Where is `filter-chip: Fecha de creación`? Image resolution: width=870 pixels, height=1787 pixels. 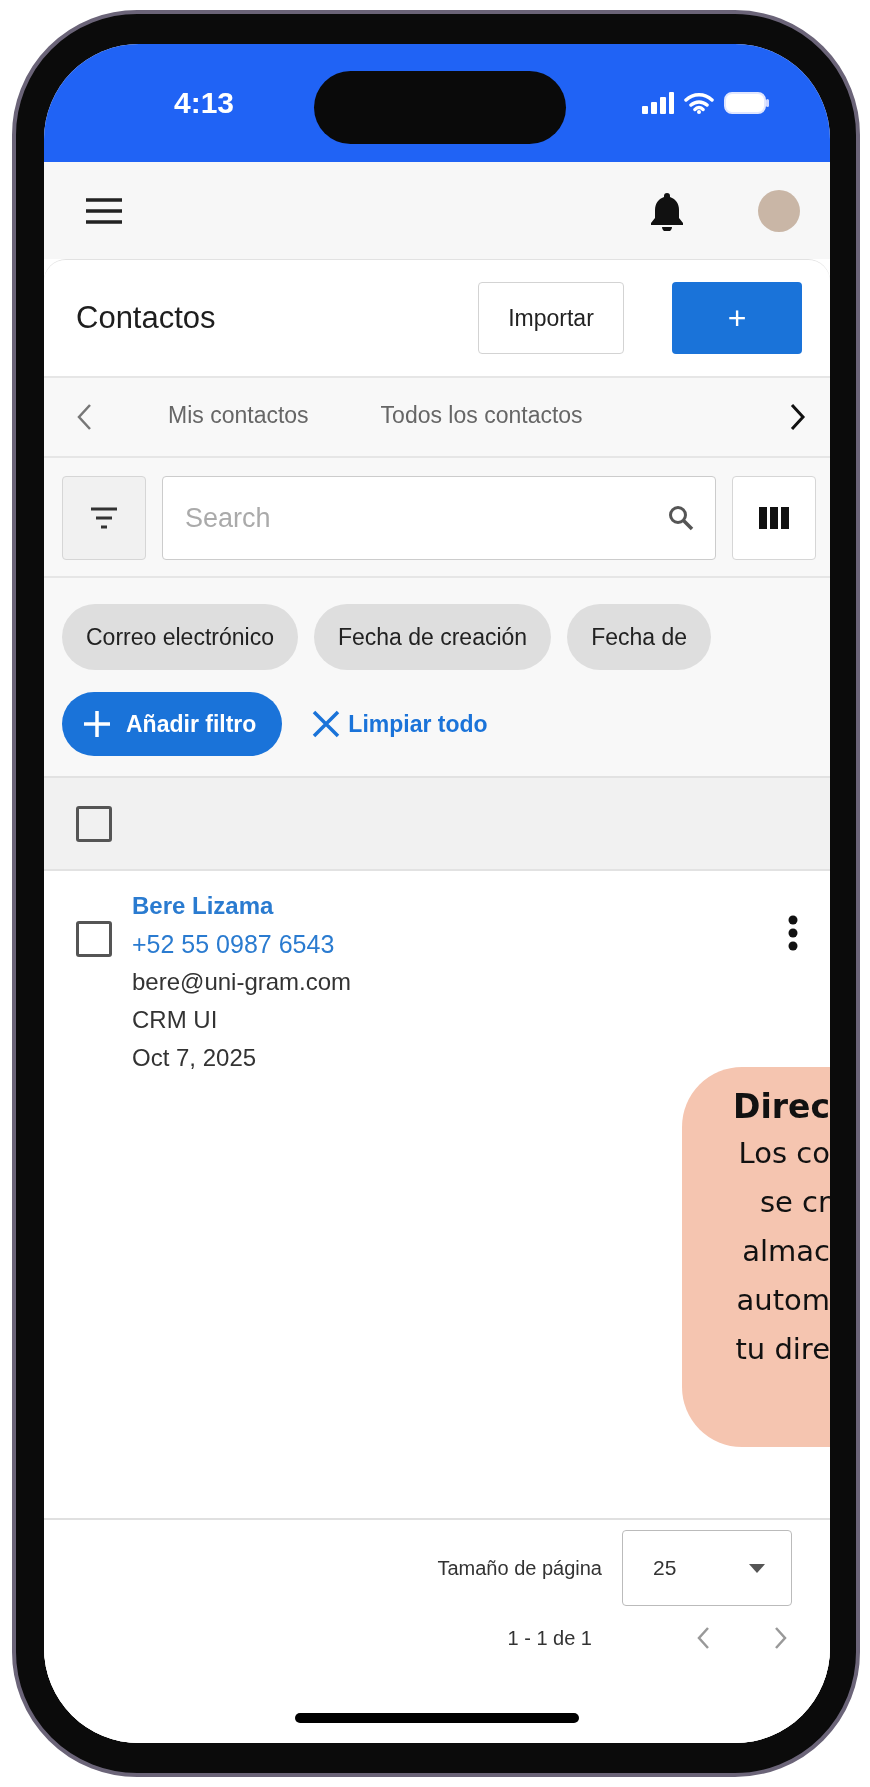
filter-chip: Fecha de creación is located at coordinates (432, 637).